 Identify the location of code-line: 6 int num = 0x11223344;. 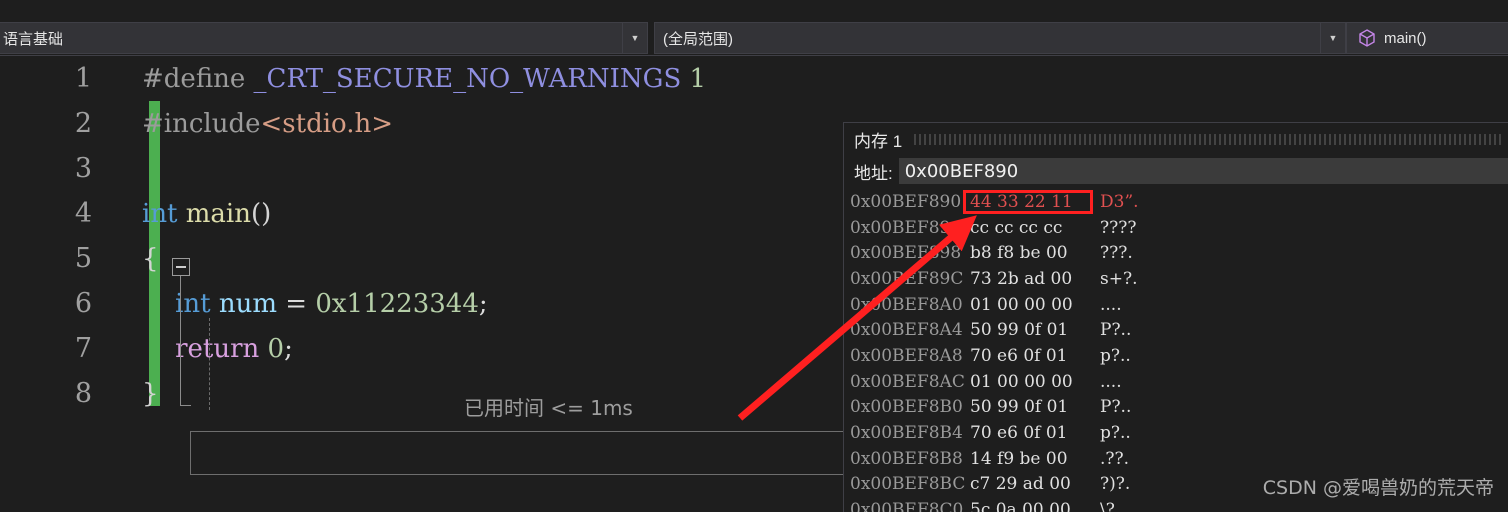
(430, 303).